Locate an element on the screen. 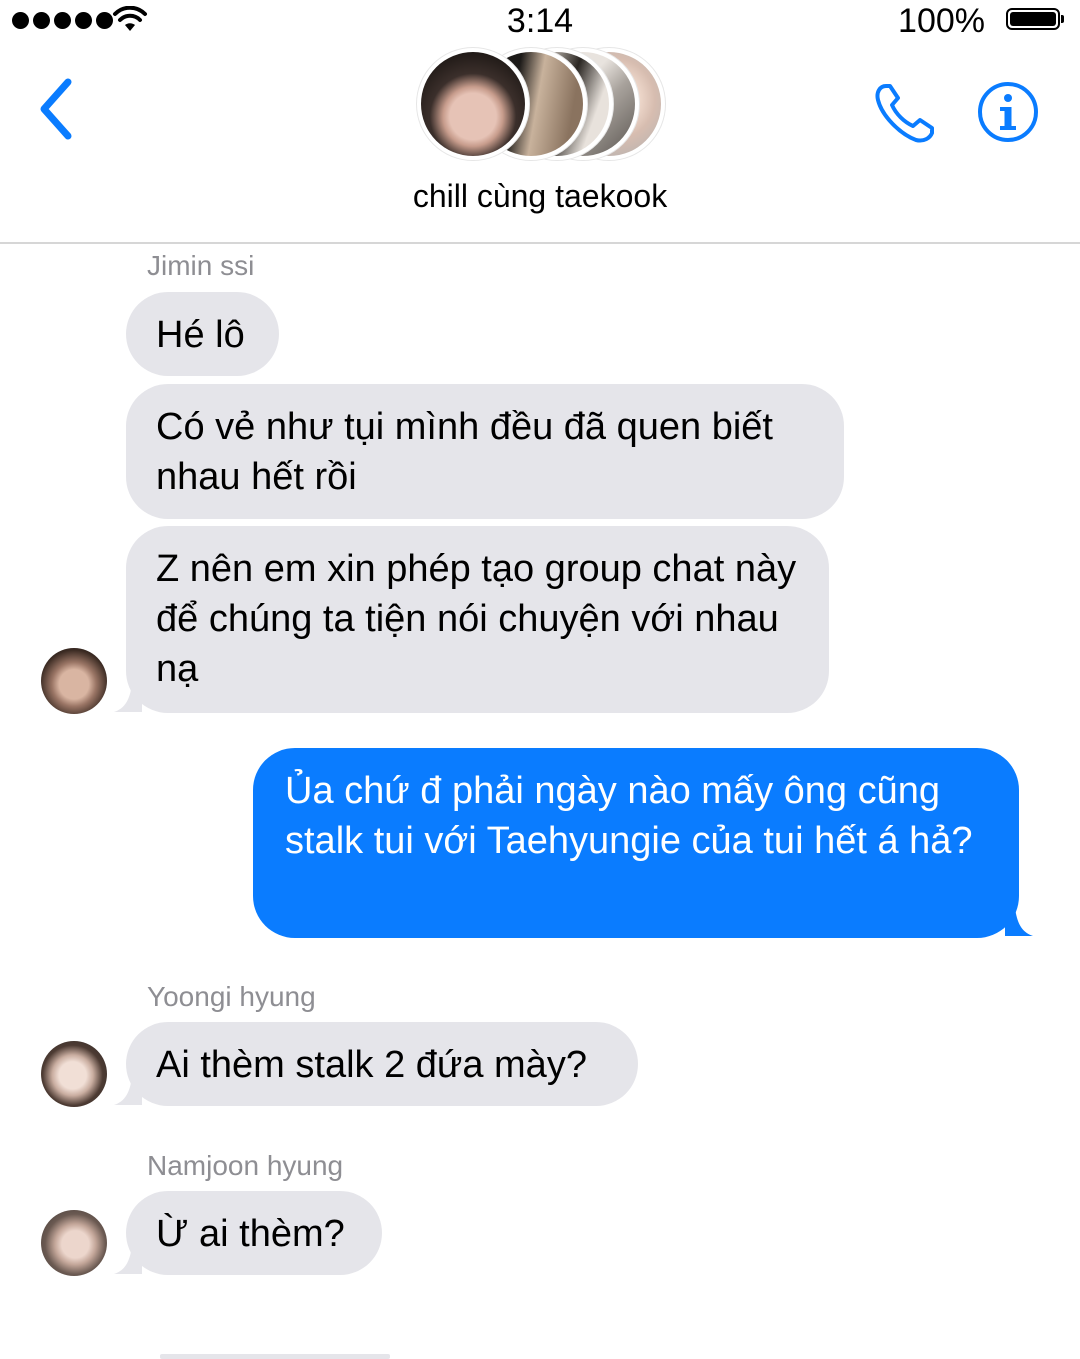  phone-icon is located at coordinates (905, 113).